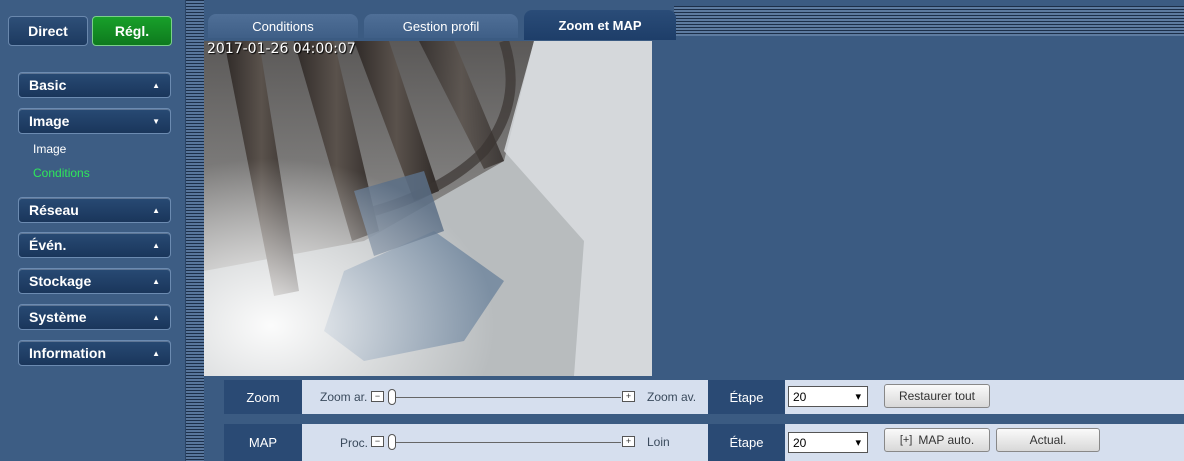 This screenshot has height=461, width=1184. Describe the element at coordinates (94, 121) in the screenshot. I see `menu-image: Image ▼` at that location.